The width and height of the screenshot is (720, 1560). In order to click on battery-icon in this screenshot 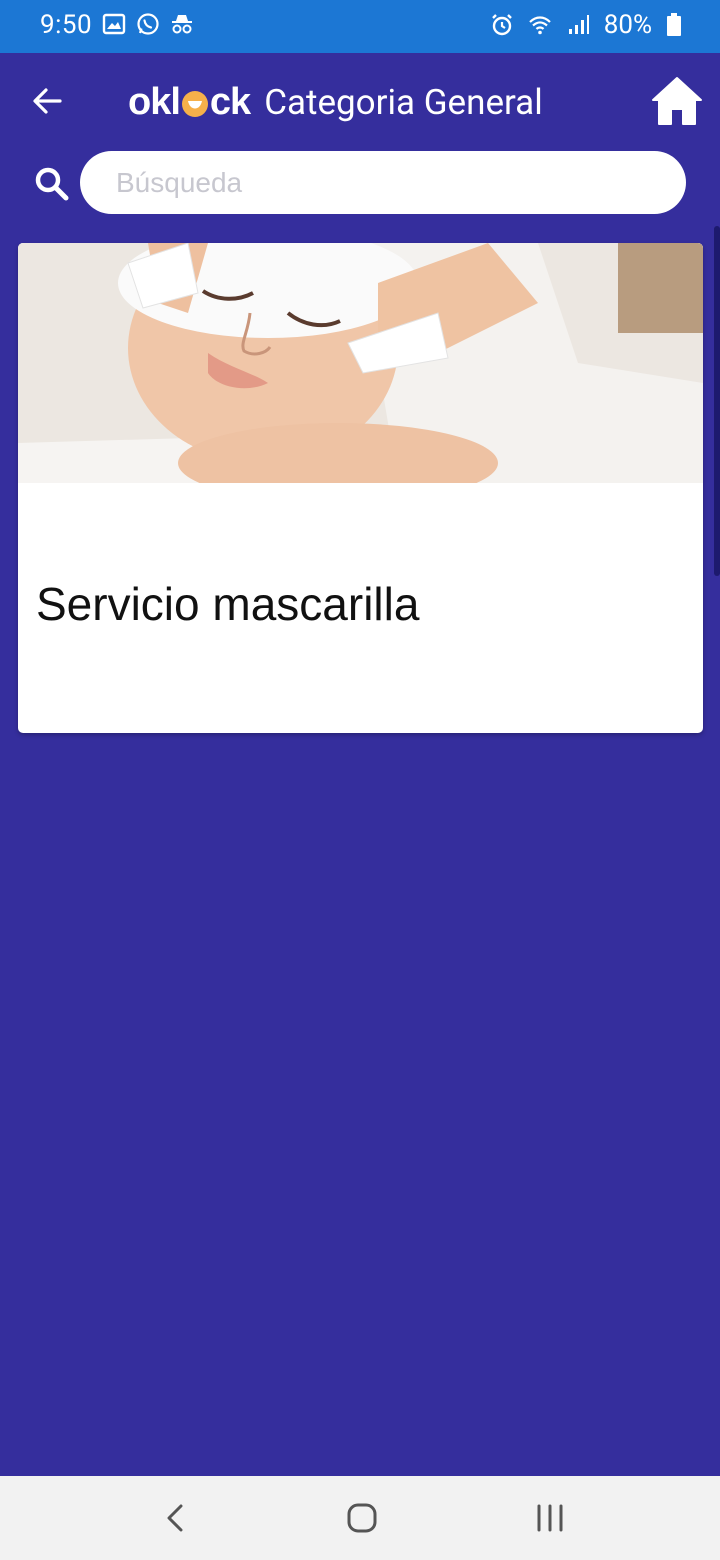, I will do `click(674, 24)`.